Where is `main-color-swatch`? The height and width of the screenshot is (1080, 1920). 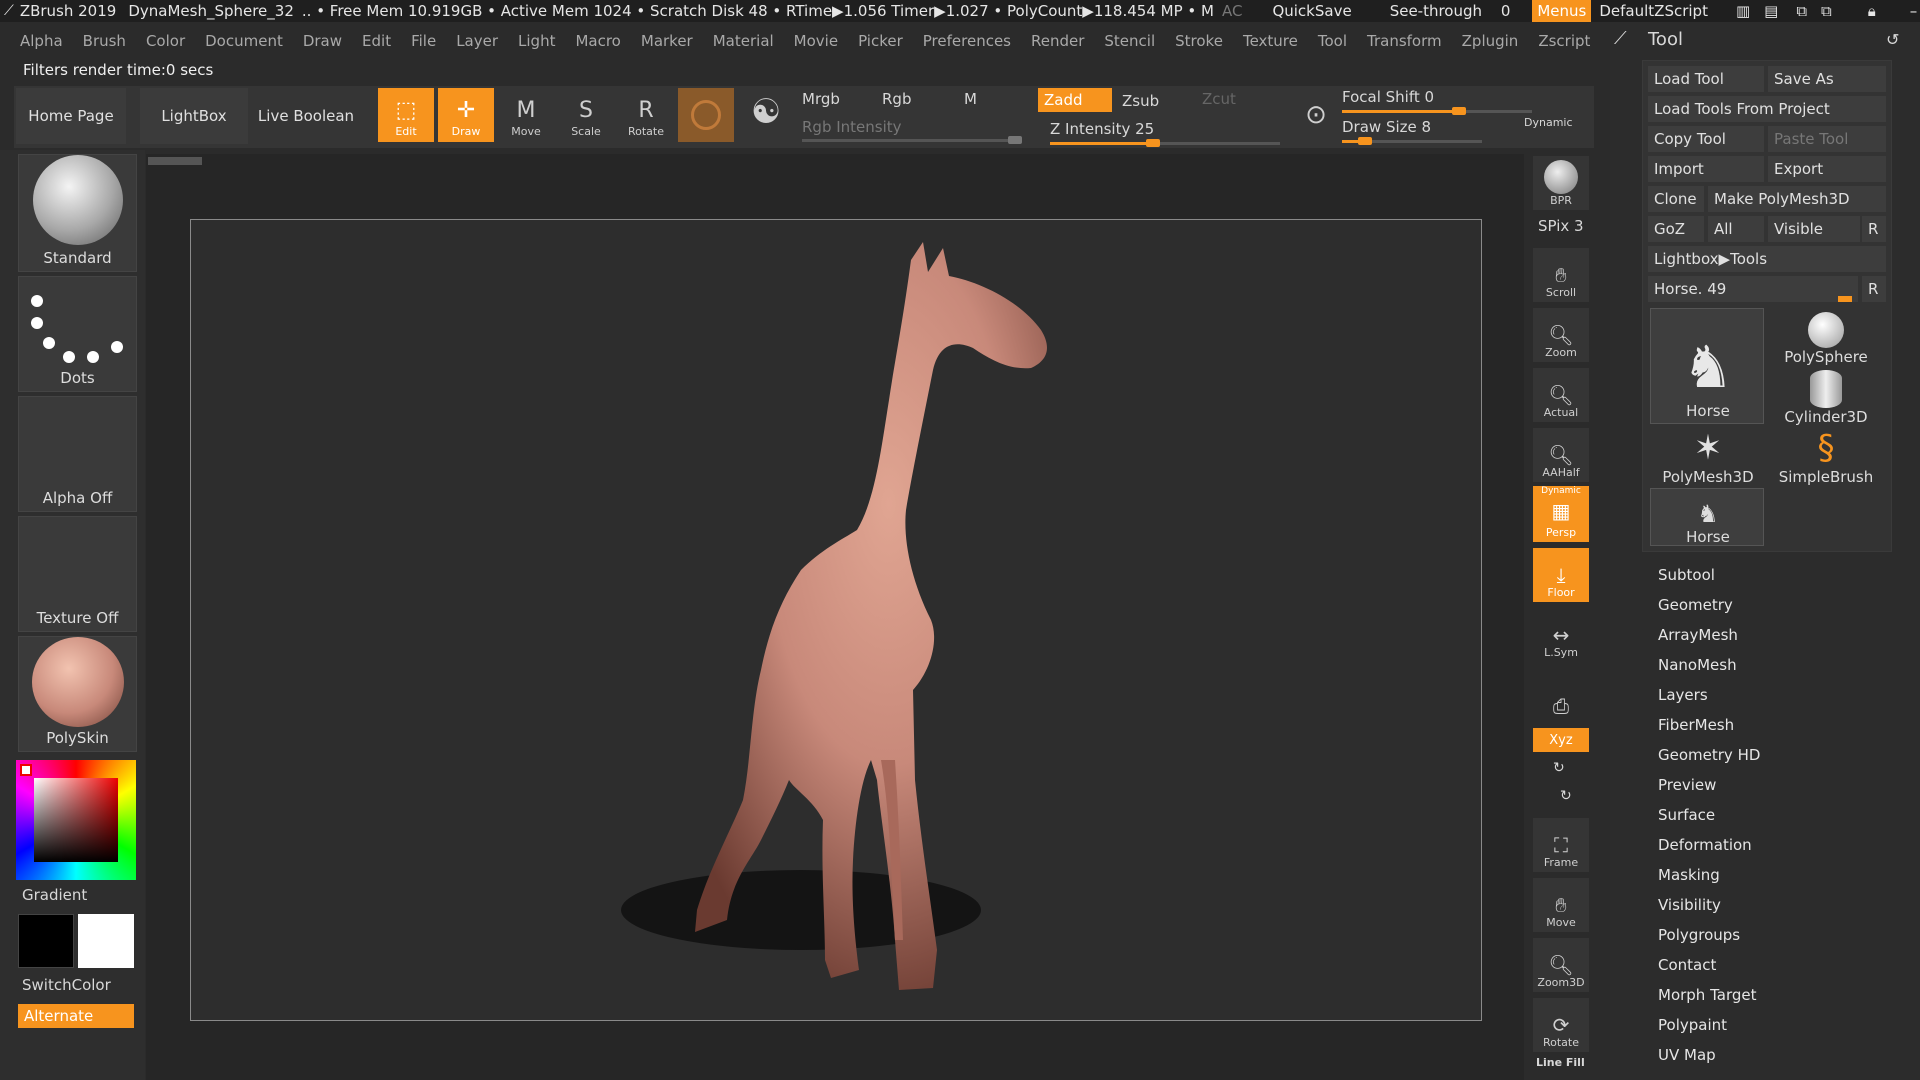
main-color-swatch is located at coordinates (46, 941).